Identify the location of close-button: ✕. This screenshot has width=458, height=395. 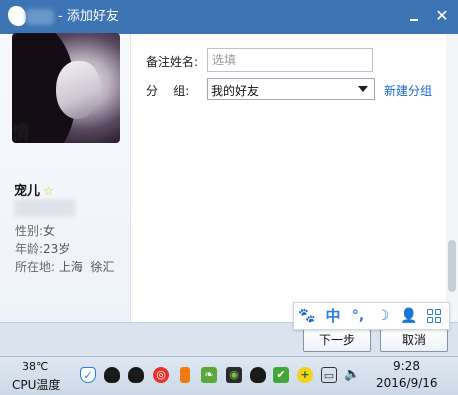
(442, 16).